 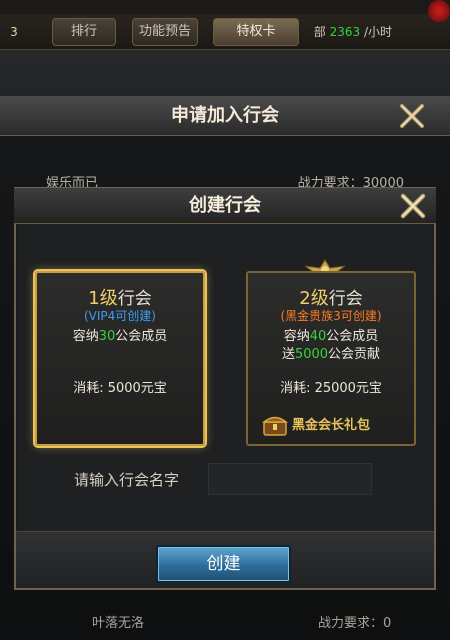 What do you see at coordinates (103, 298) in the screenshot?
I see `card-level: 1级` at bounding box center [103, 298].